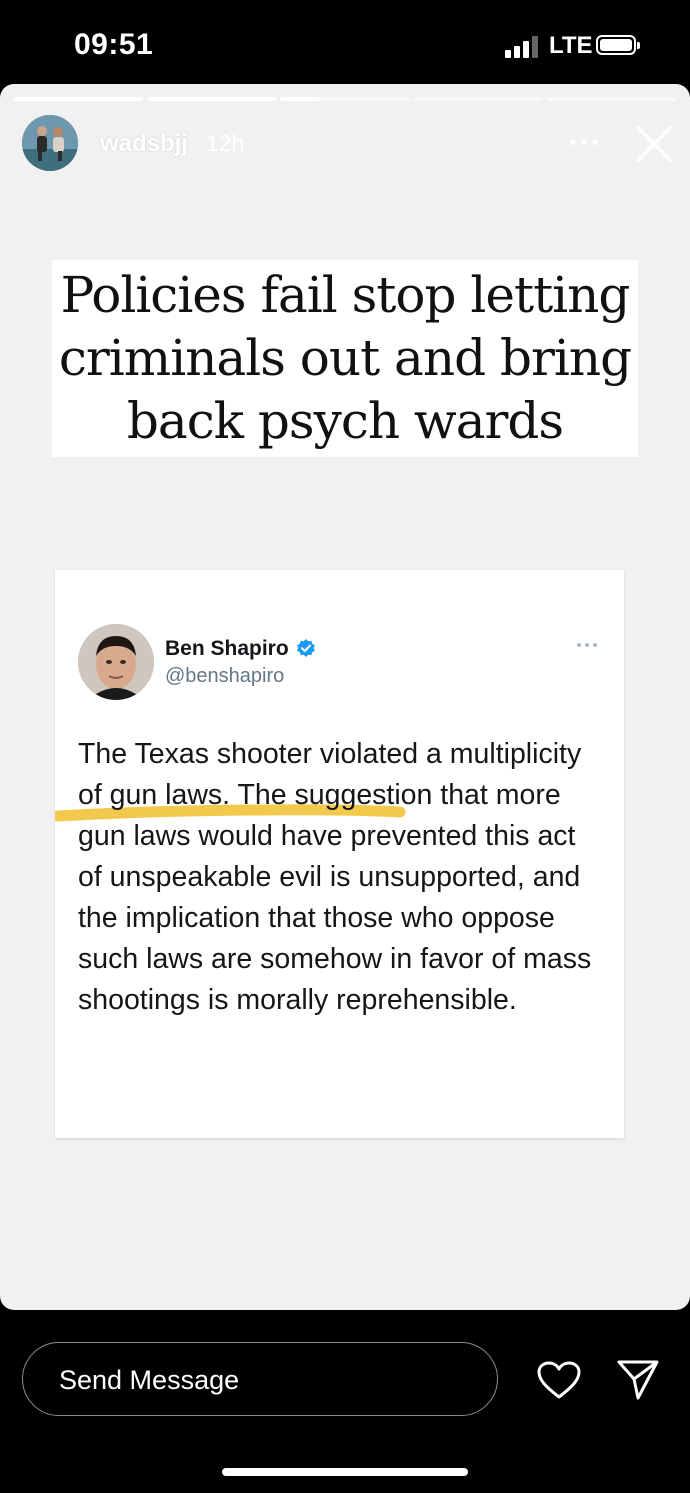 This screenshot has width=690, height=1493. Describe the element at coordinates (523, 47) in the screenshot. I see `cellular-signal-icon` at that location.